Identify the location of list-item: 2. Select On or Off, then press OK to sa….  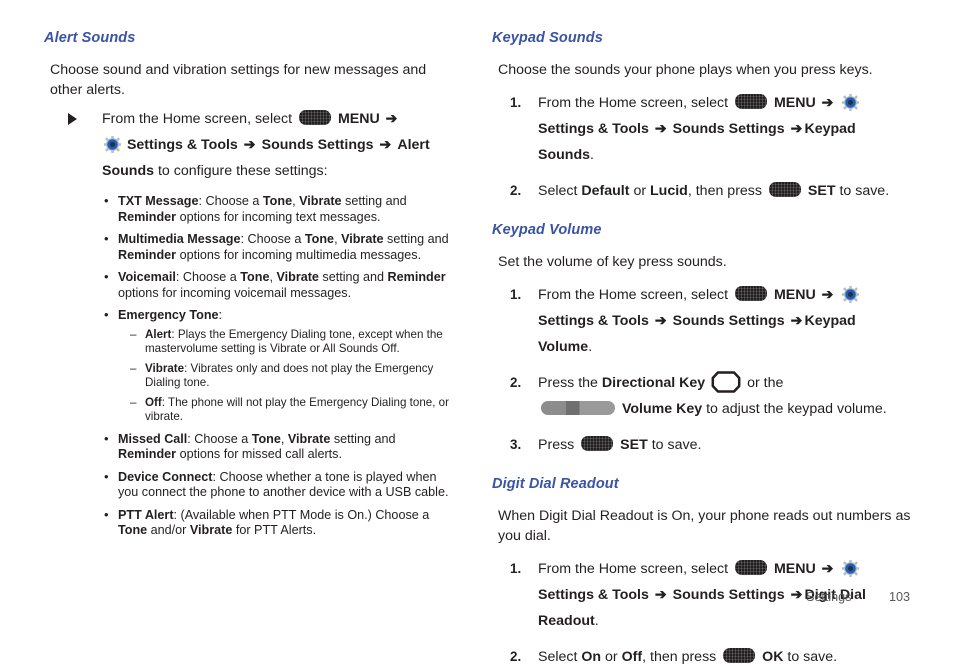
(702, 657).